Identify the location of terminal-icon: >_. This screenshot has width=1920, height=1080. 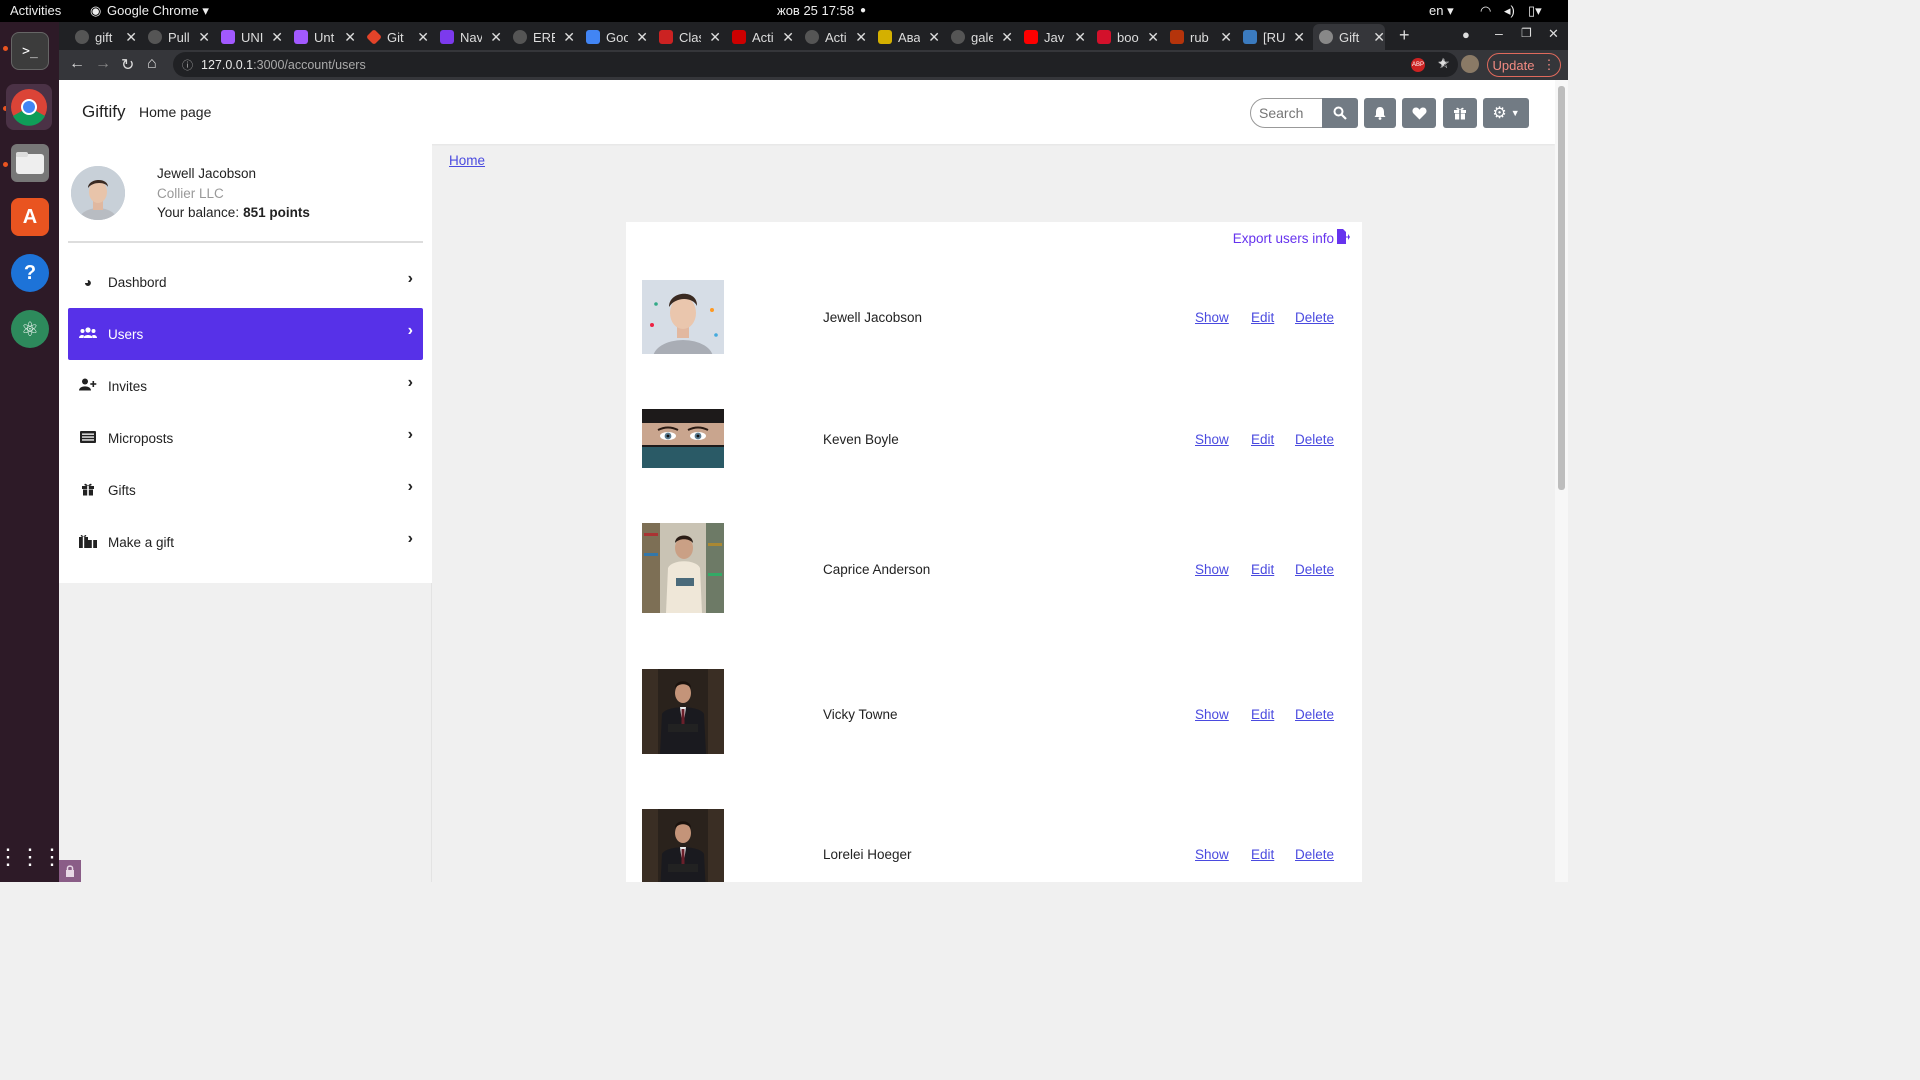
(30, 51).